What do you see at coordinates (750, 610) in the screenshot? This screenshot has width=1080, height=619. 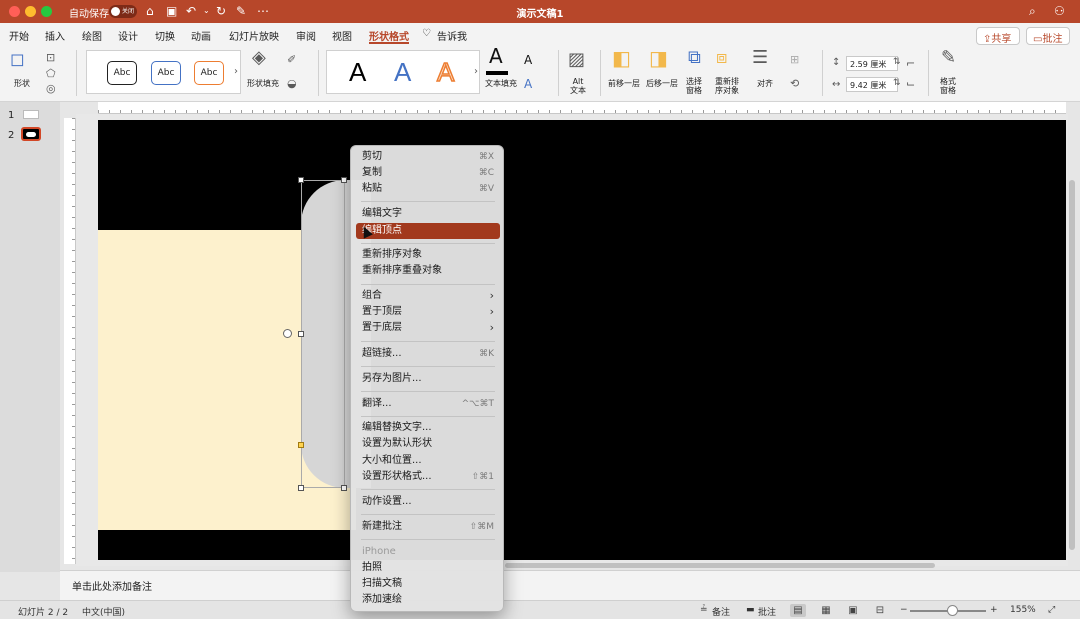 I see `comment-icon: ▬` at bounding box center [750, 610].